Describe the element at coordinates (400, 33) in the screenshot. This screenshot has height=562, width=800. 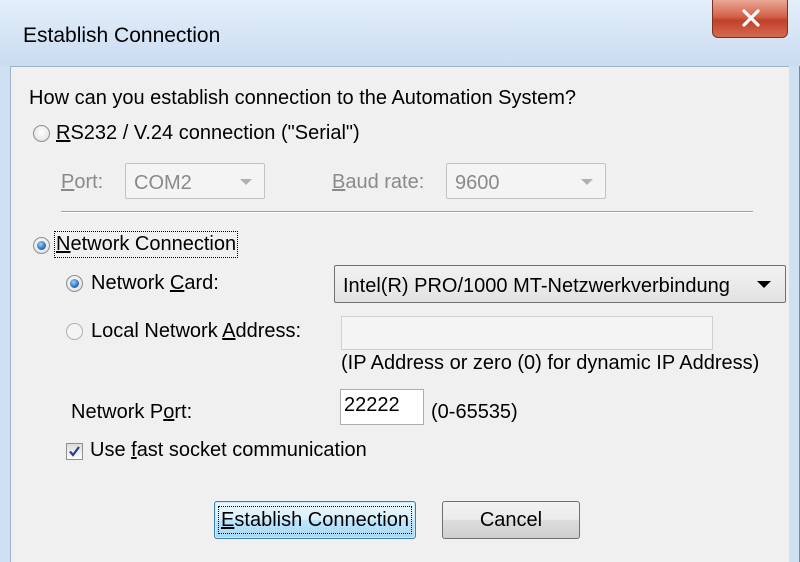
I see `title-bar: Establish Connection` at that location.